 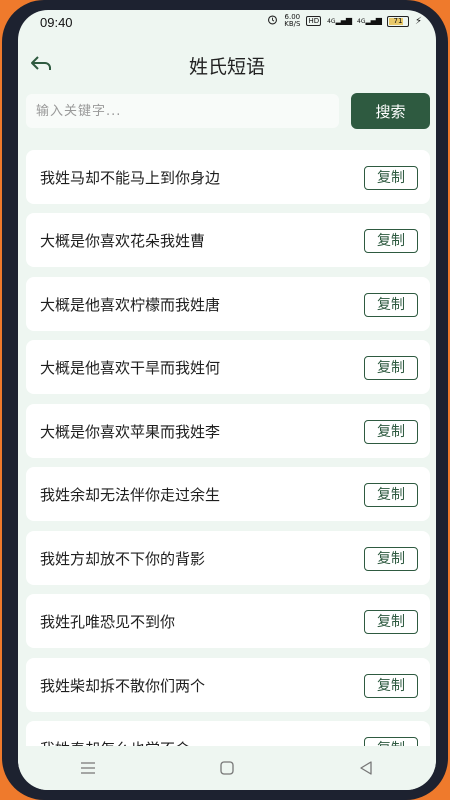 I want to click on phrase-text: 大概是他喜欢柠檬而我姓唐, so click(x=130, y=305).